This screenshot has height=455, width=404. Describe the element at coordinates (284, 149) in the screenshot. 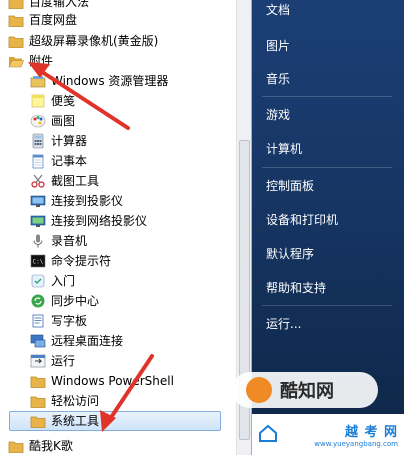

I see `right-link-computer: 计算机` at that location.